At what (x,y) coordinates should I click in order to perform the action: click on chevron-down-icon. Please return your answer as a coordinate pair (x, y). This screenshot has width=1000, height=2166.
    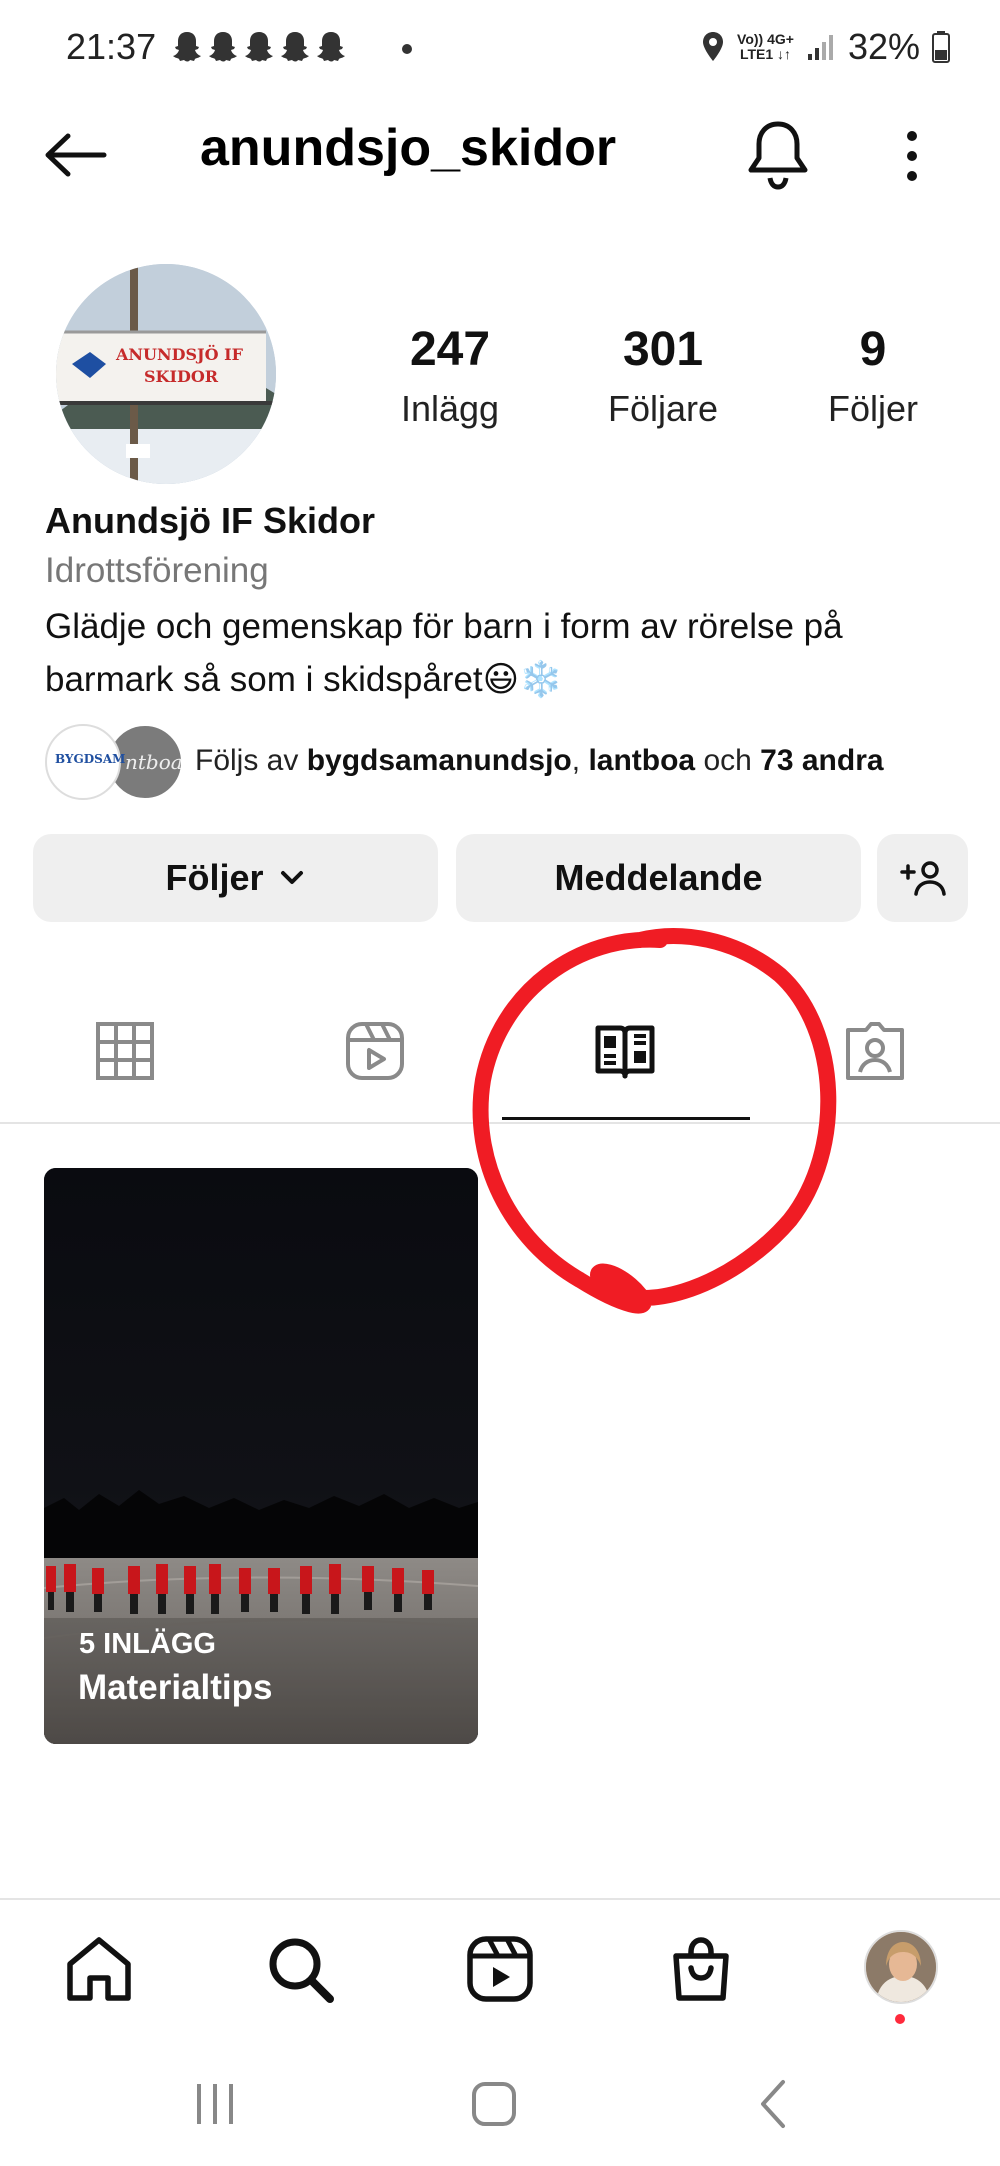
    Looking at the image, I should click on (291, 877).